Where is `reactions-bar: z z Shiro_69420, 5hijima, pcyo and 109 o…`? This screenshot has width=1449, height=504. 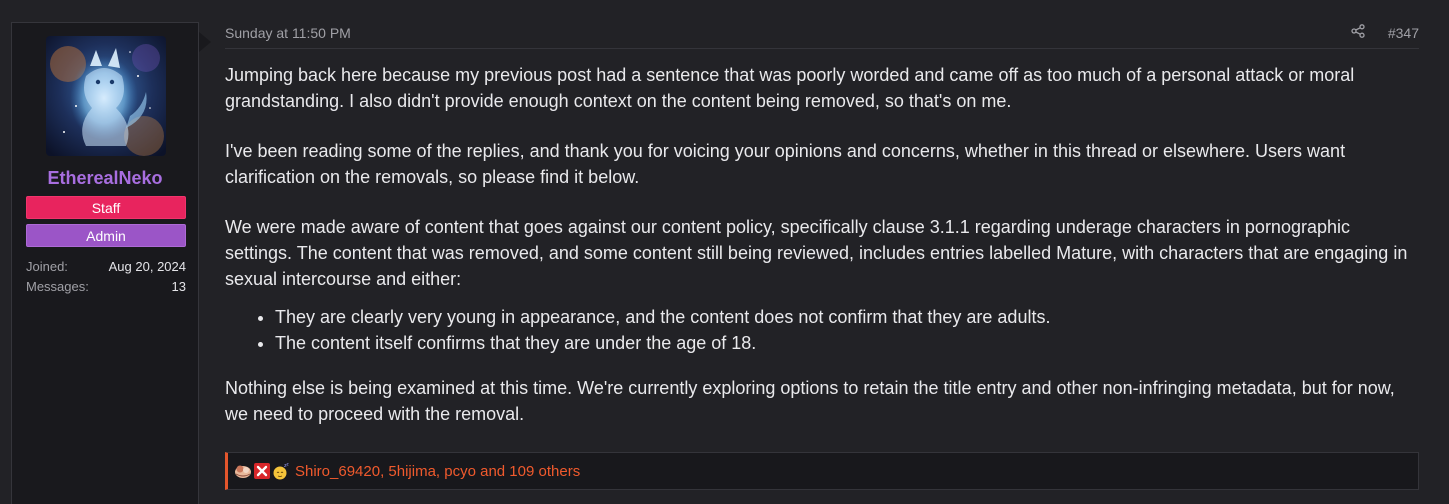
reactions-bar: z z Shiro_69420, 5hijima, pcyo and 109 o… is located at coordinates (822, 471).